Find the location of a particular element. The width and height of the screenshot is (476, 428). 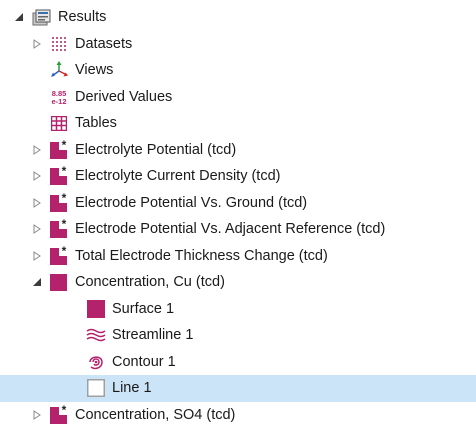

tree-node-tables: Tables is located at coordinates (238, 123).